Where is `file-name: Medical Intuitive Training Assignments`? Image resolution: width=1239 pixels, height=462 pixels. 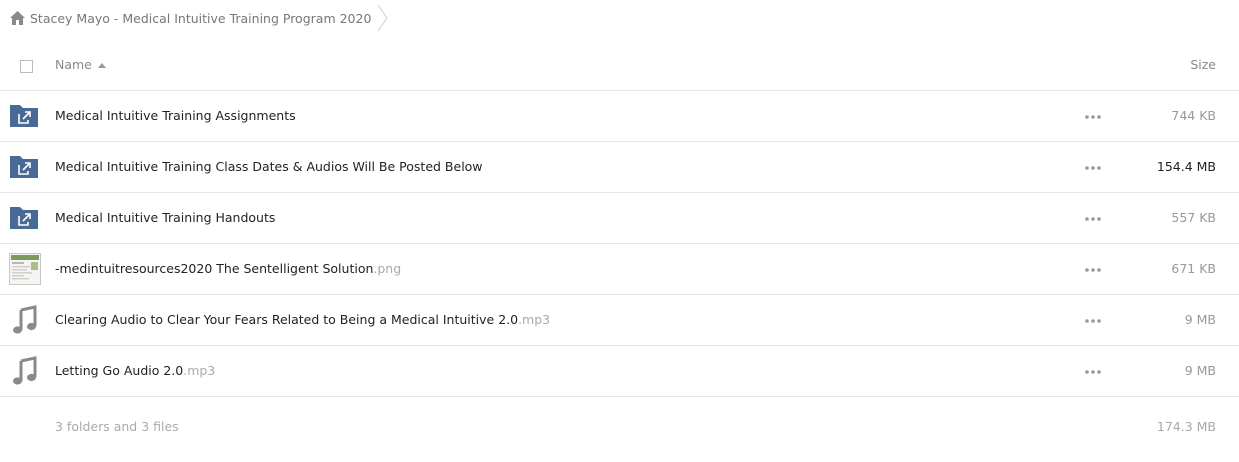 file-name: Medical Intuitive Training Assignments is located at coordinates (175, 116).